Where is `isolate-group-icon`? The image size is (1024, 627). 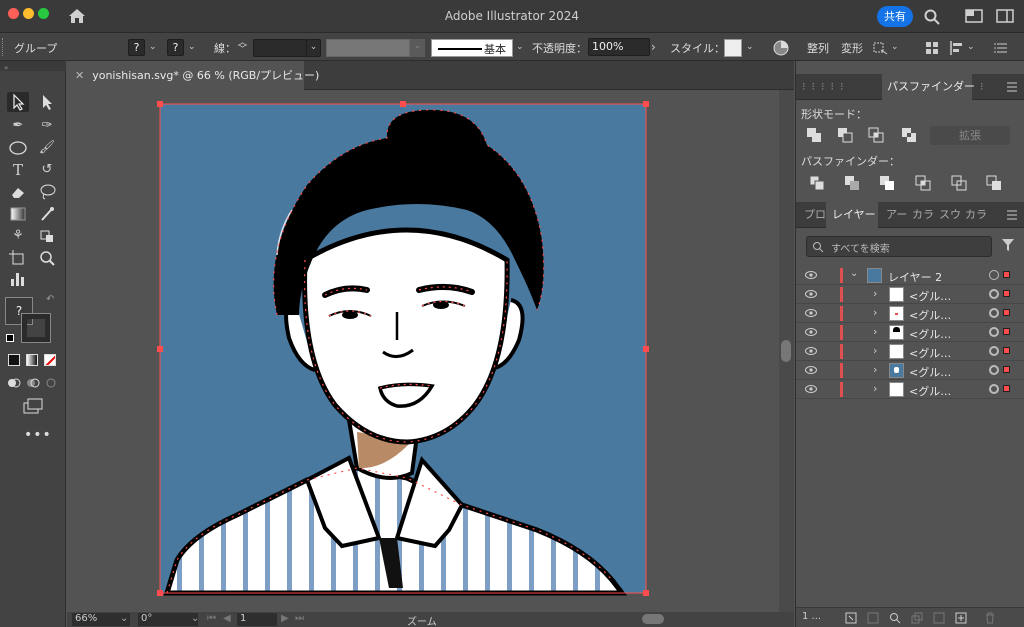
isolate-group-icon is located at coordinates (880, 48).